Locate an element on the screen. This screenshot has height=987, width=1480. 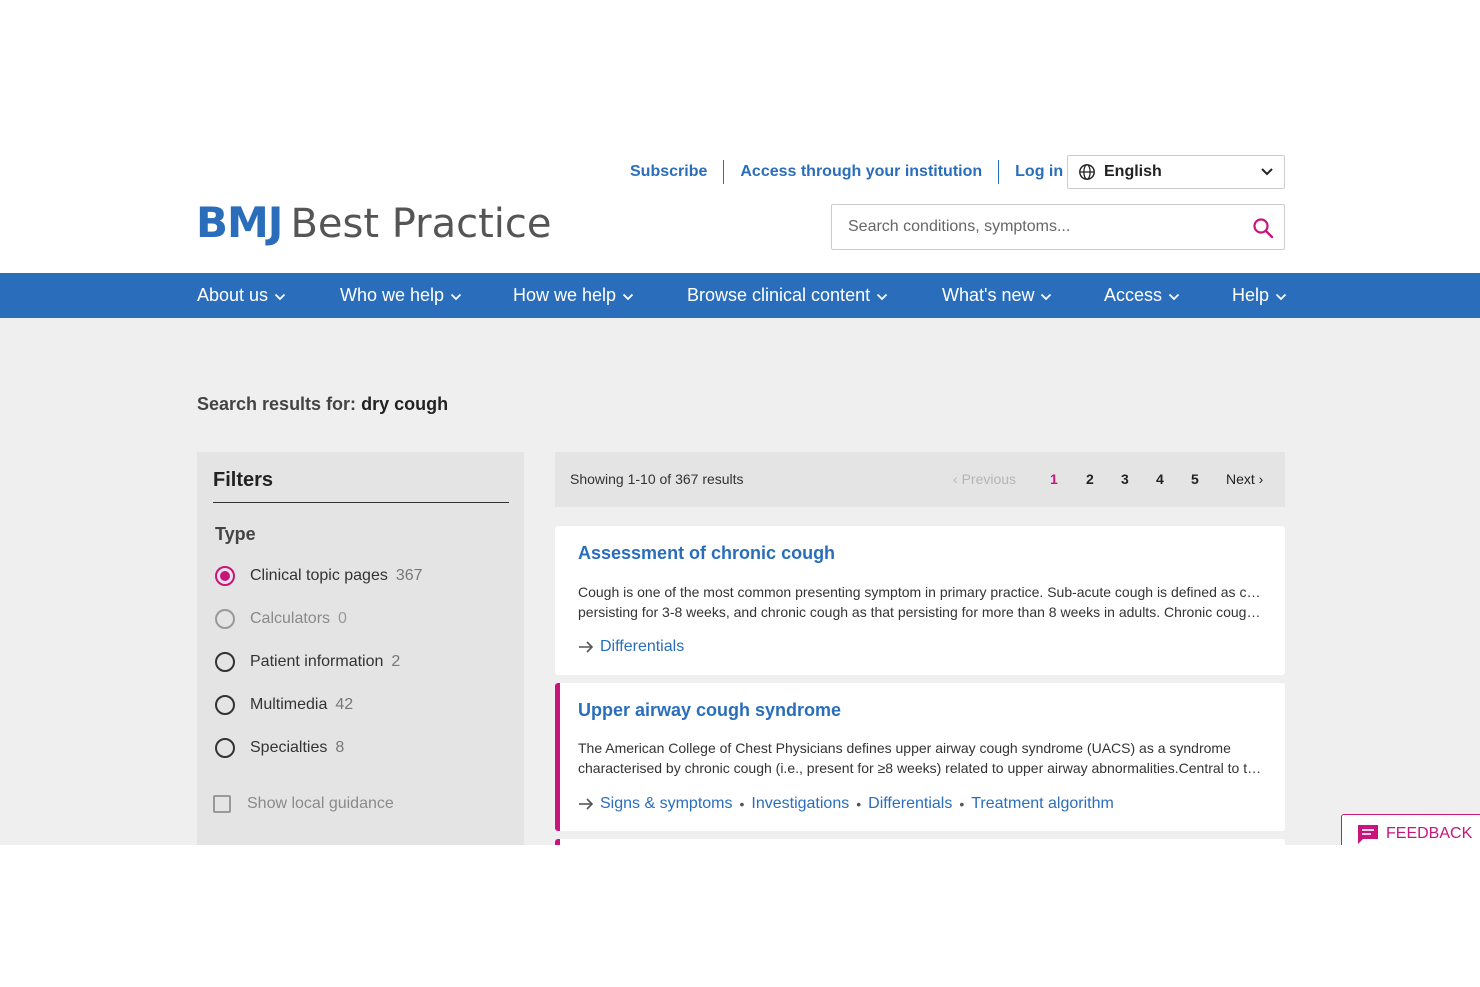
institution-access-link: Access through your institution is located at coordinates (861, 172).